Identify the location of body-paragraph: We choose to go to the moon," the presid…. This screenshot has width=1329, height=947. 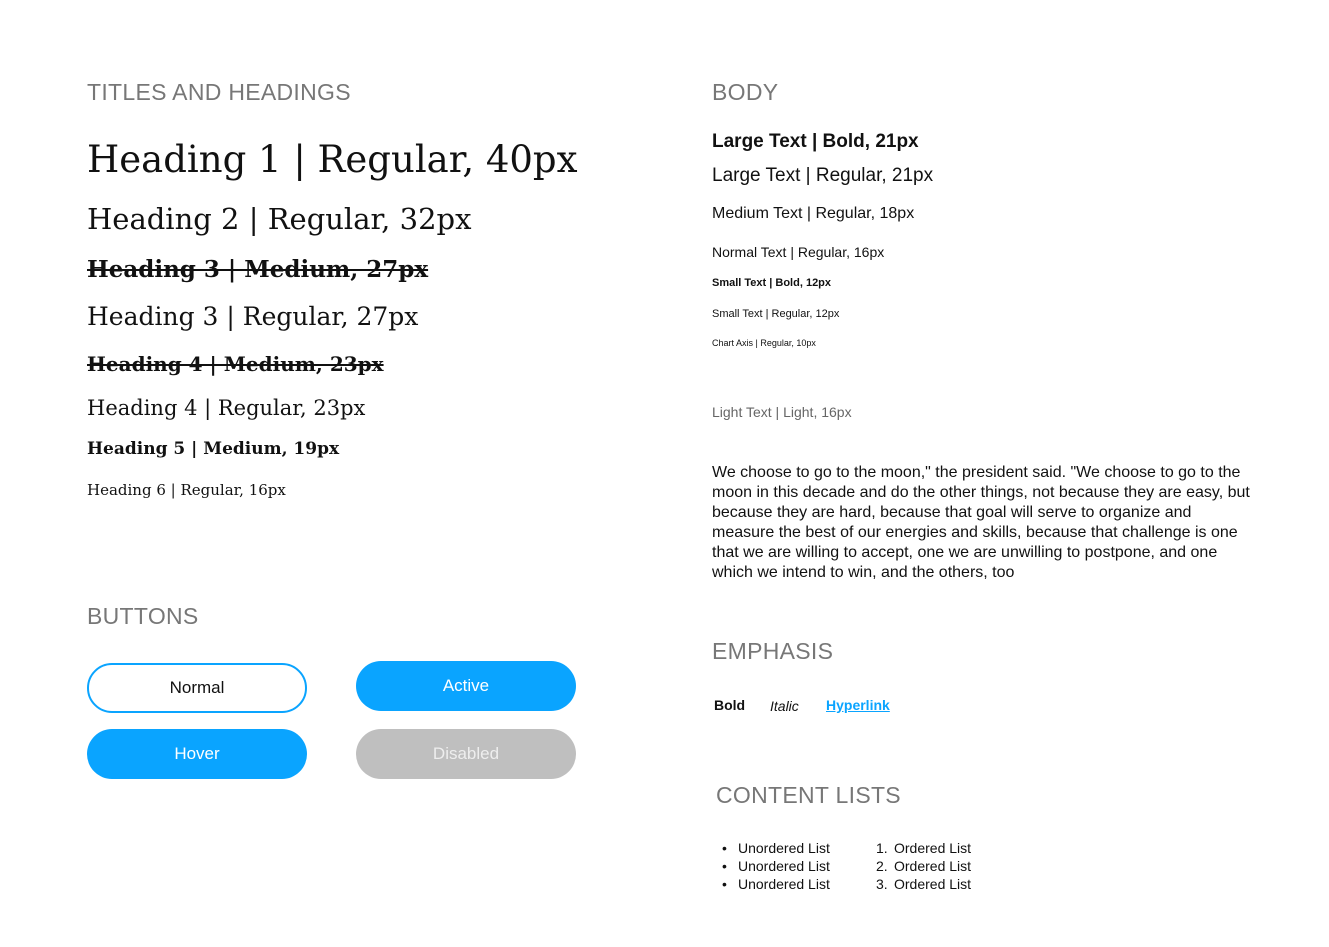
(981, 522).